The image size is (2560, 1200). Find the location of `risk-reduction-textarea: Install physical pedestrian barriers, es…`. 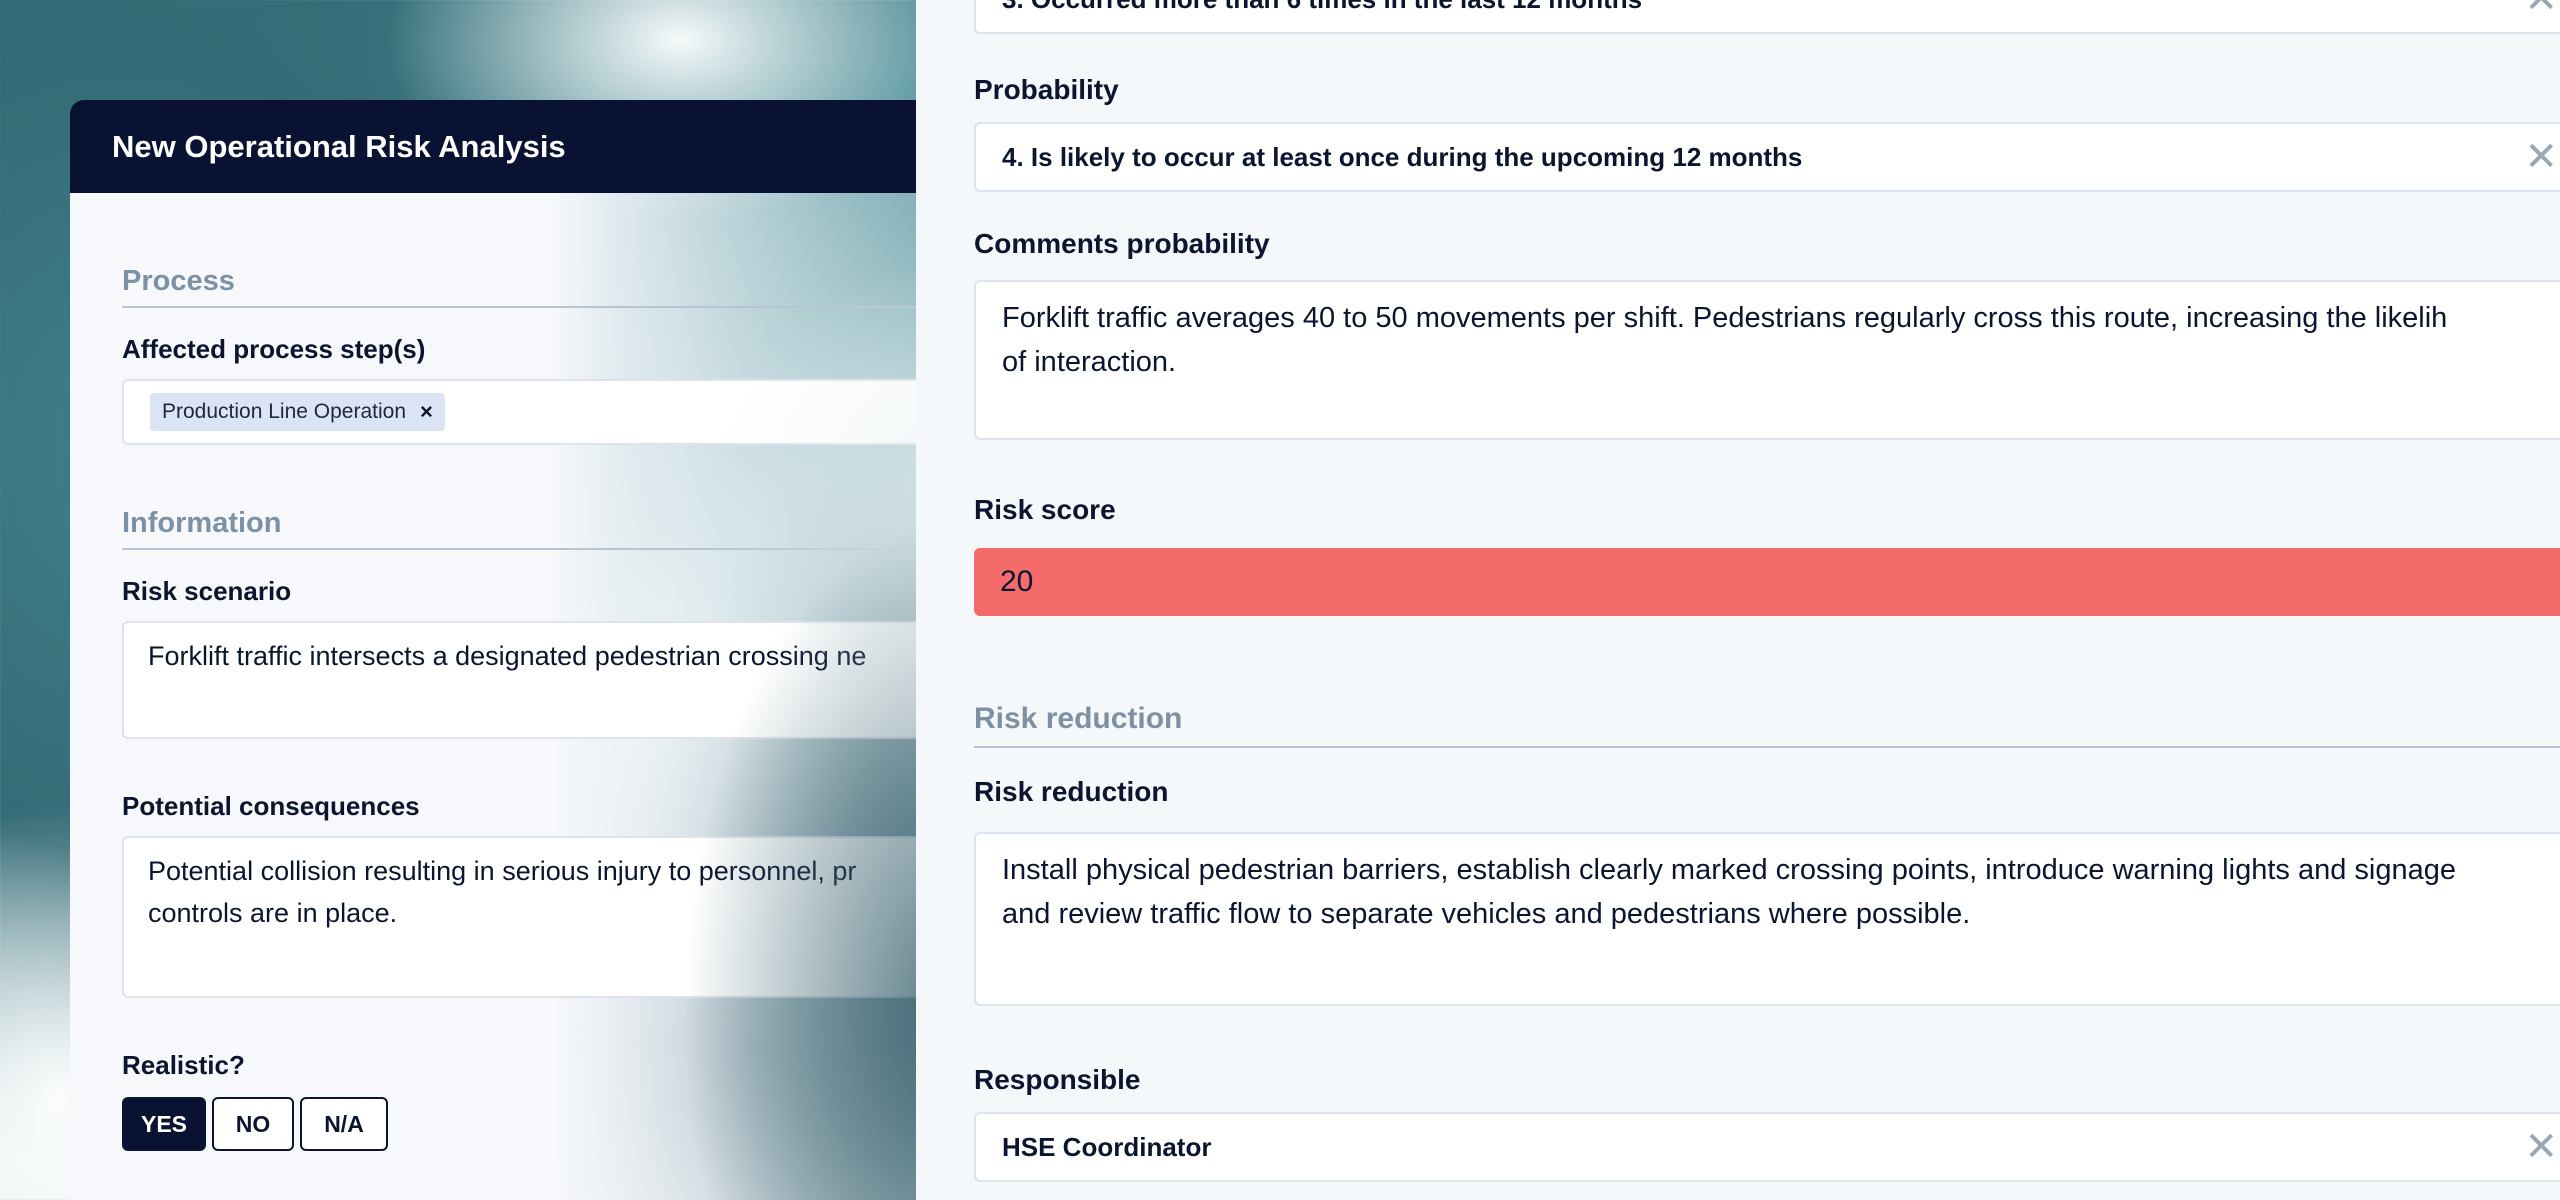

risk-reduction-textarea: Install physical pedestrian barriers, es… is located at coordinates (1767, 919).